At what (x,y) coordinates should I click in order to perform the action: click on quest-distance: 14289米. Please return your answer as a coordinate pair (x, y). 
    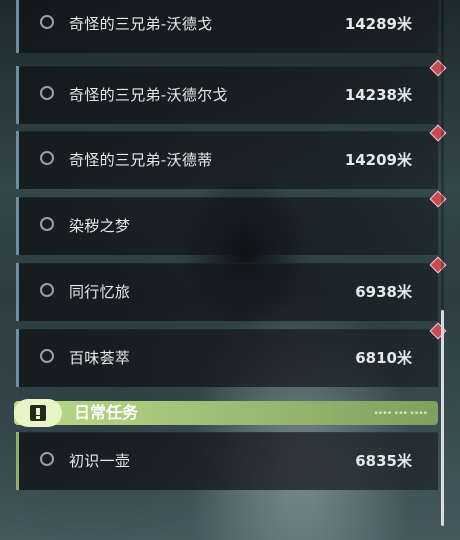
    Looking at the image, I should click on (378, 24).